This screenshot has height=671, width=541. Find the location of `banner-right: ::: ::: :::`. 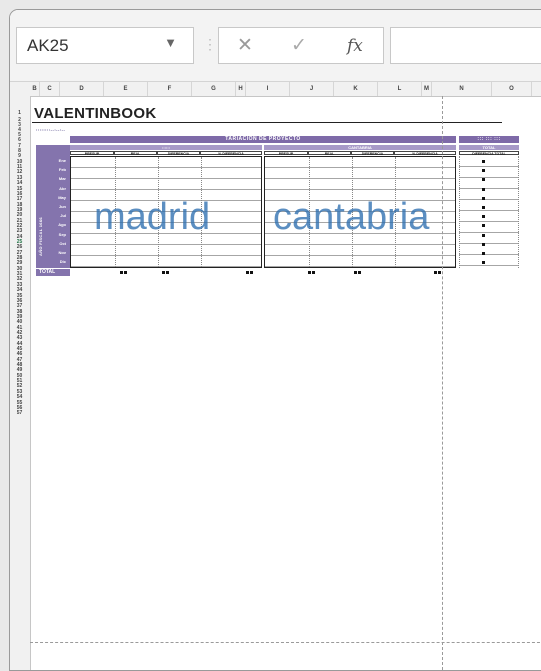

banner-right: ::: ::: ::: is located at coordinates (489, 139).